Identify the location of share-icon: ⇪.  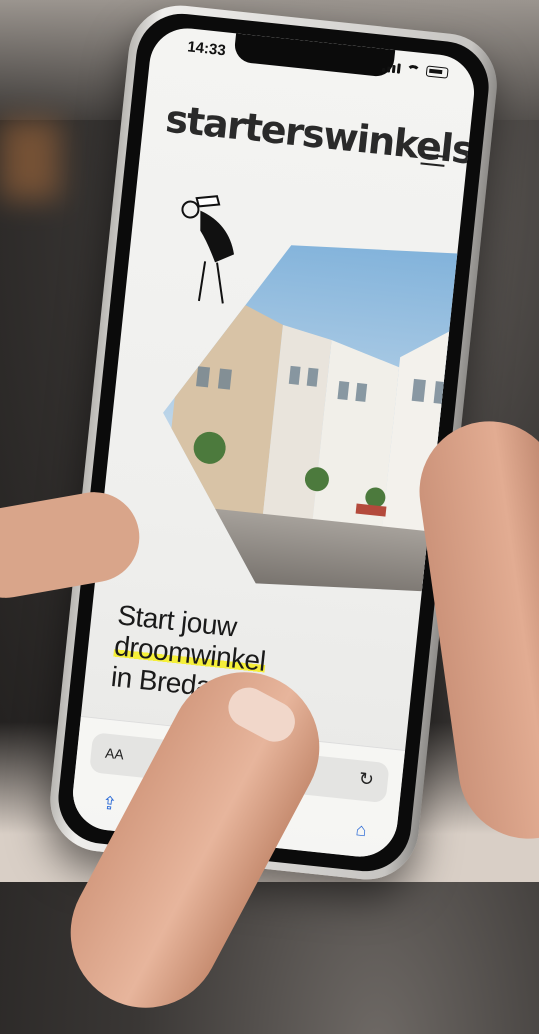
(109, 804).